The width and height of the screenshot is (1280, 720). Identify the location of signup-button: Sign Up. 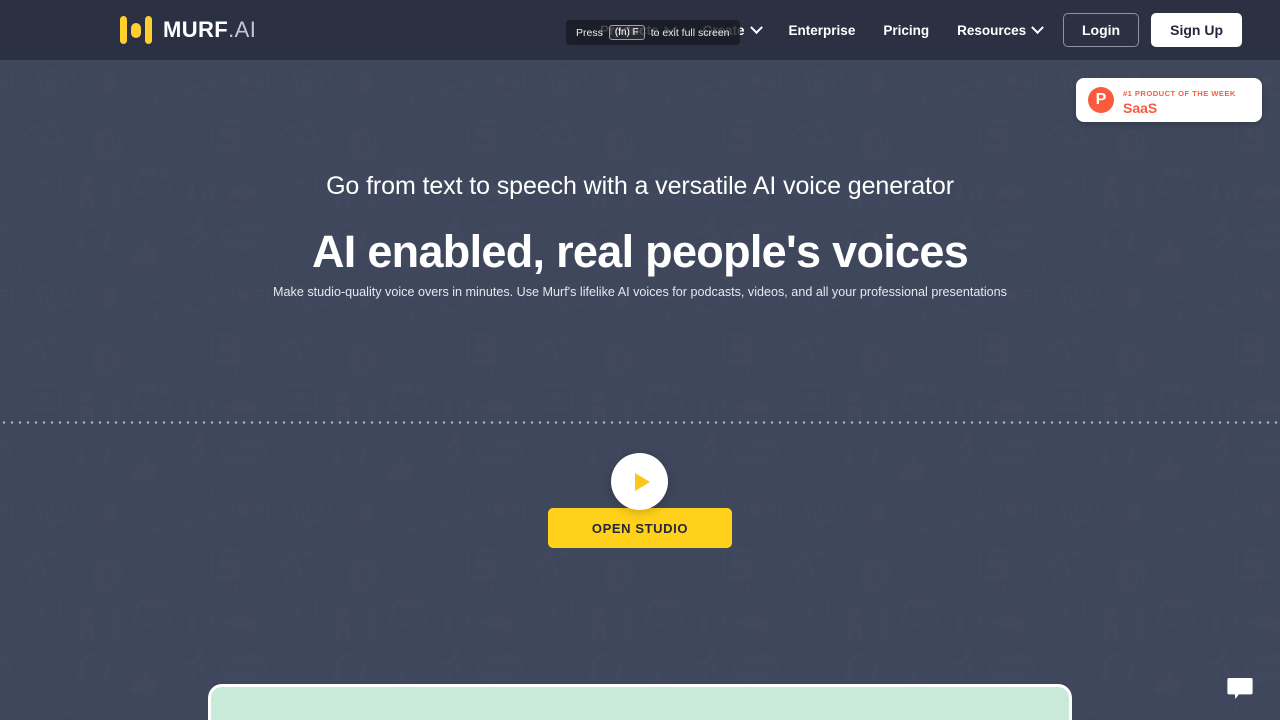
(1196, 30).